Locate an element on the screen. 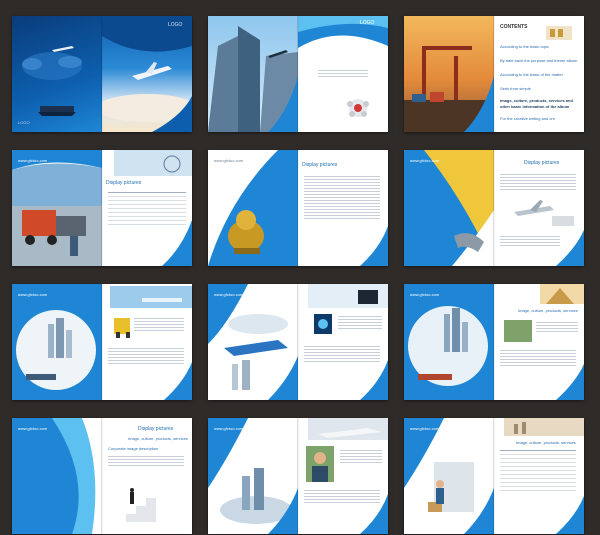 The height and width of the screenshot is (535, 600). map-arrow-graphic is located at coordinates (253, 342).